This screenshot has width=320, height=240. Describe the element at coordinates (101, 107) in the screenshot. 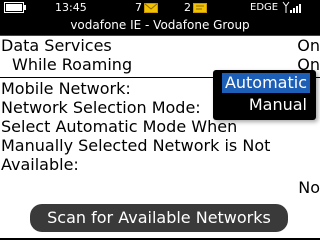

I see `network-selection-label: Network Selection Mode:` at that location.